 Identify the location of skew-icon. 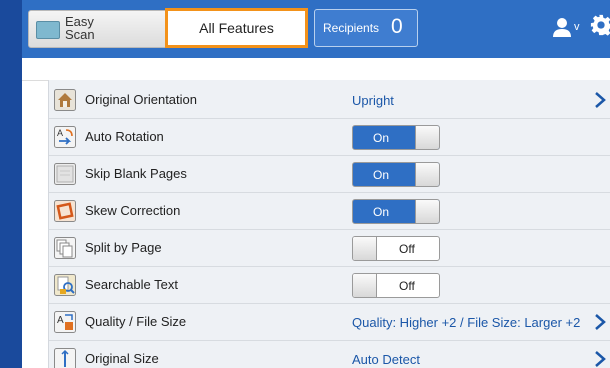
(65, 211).